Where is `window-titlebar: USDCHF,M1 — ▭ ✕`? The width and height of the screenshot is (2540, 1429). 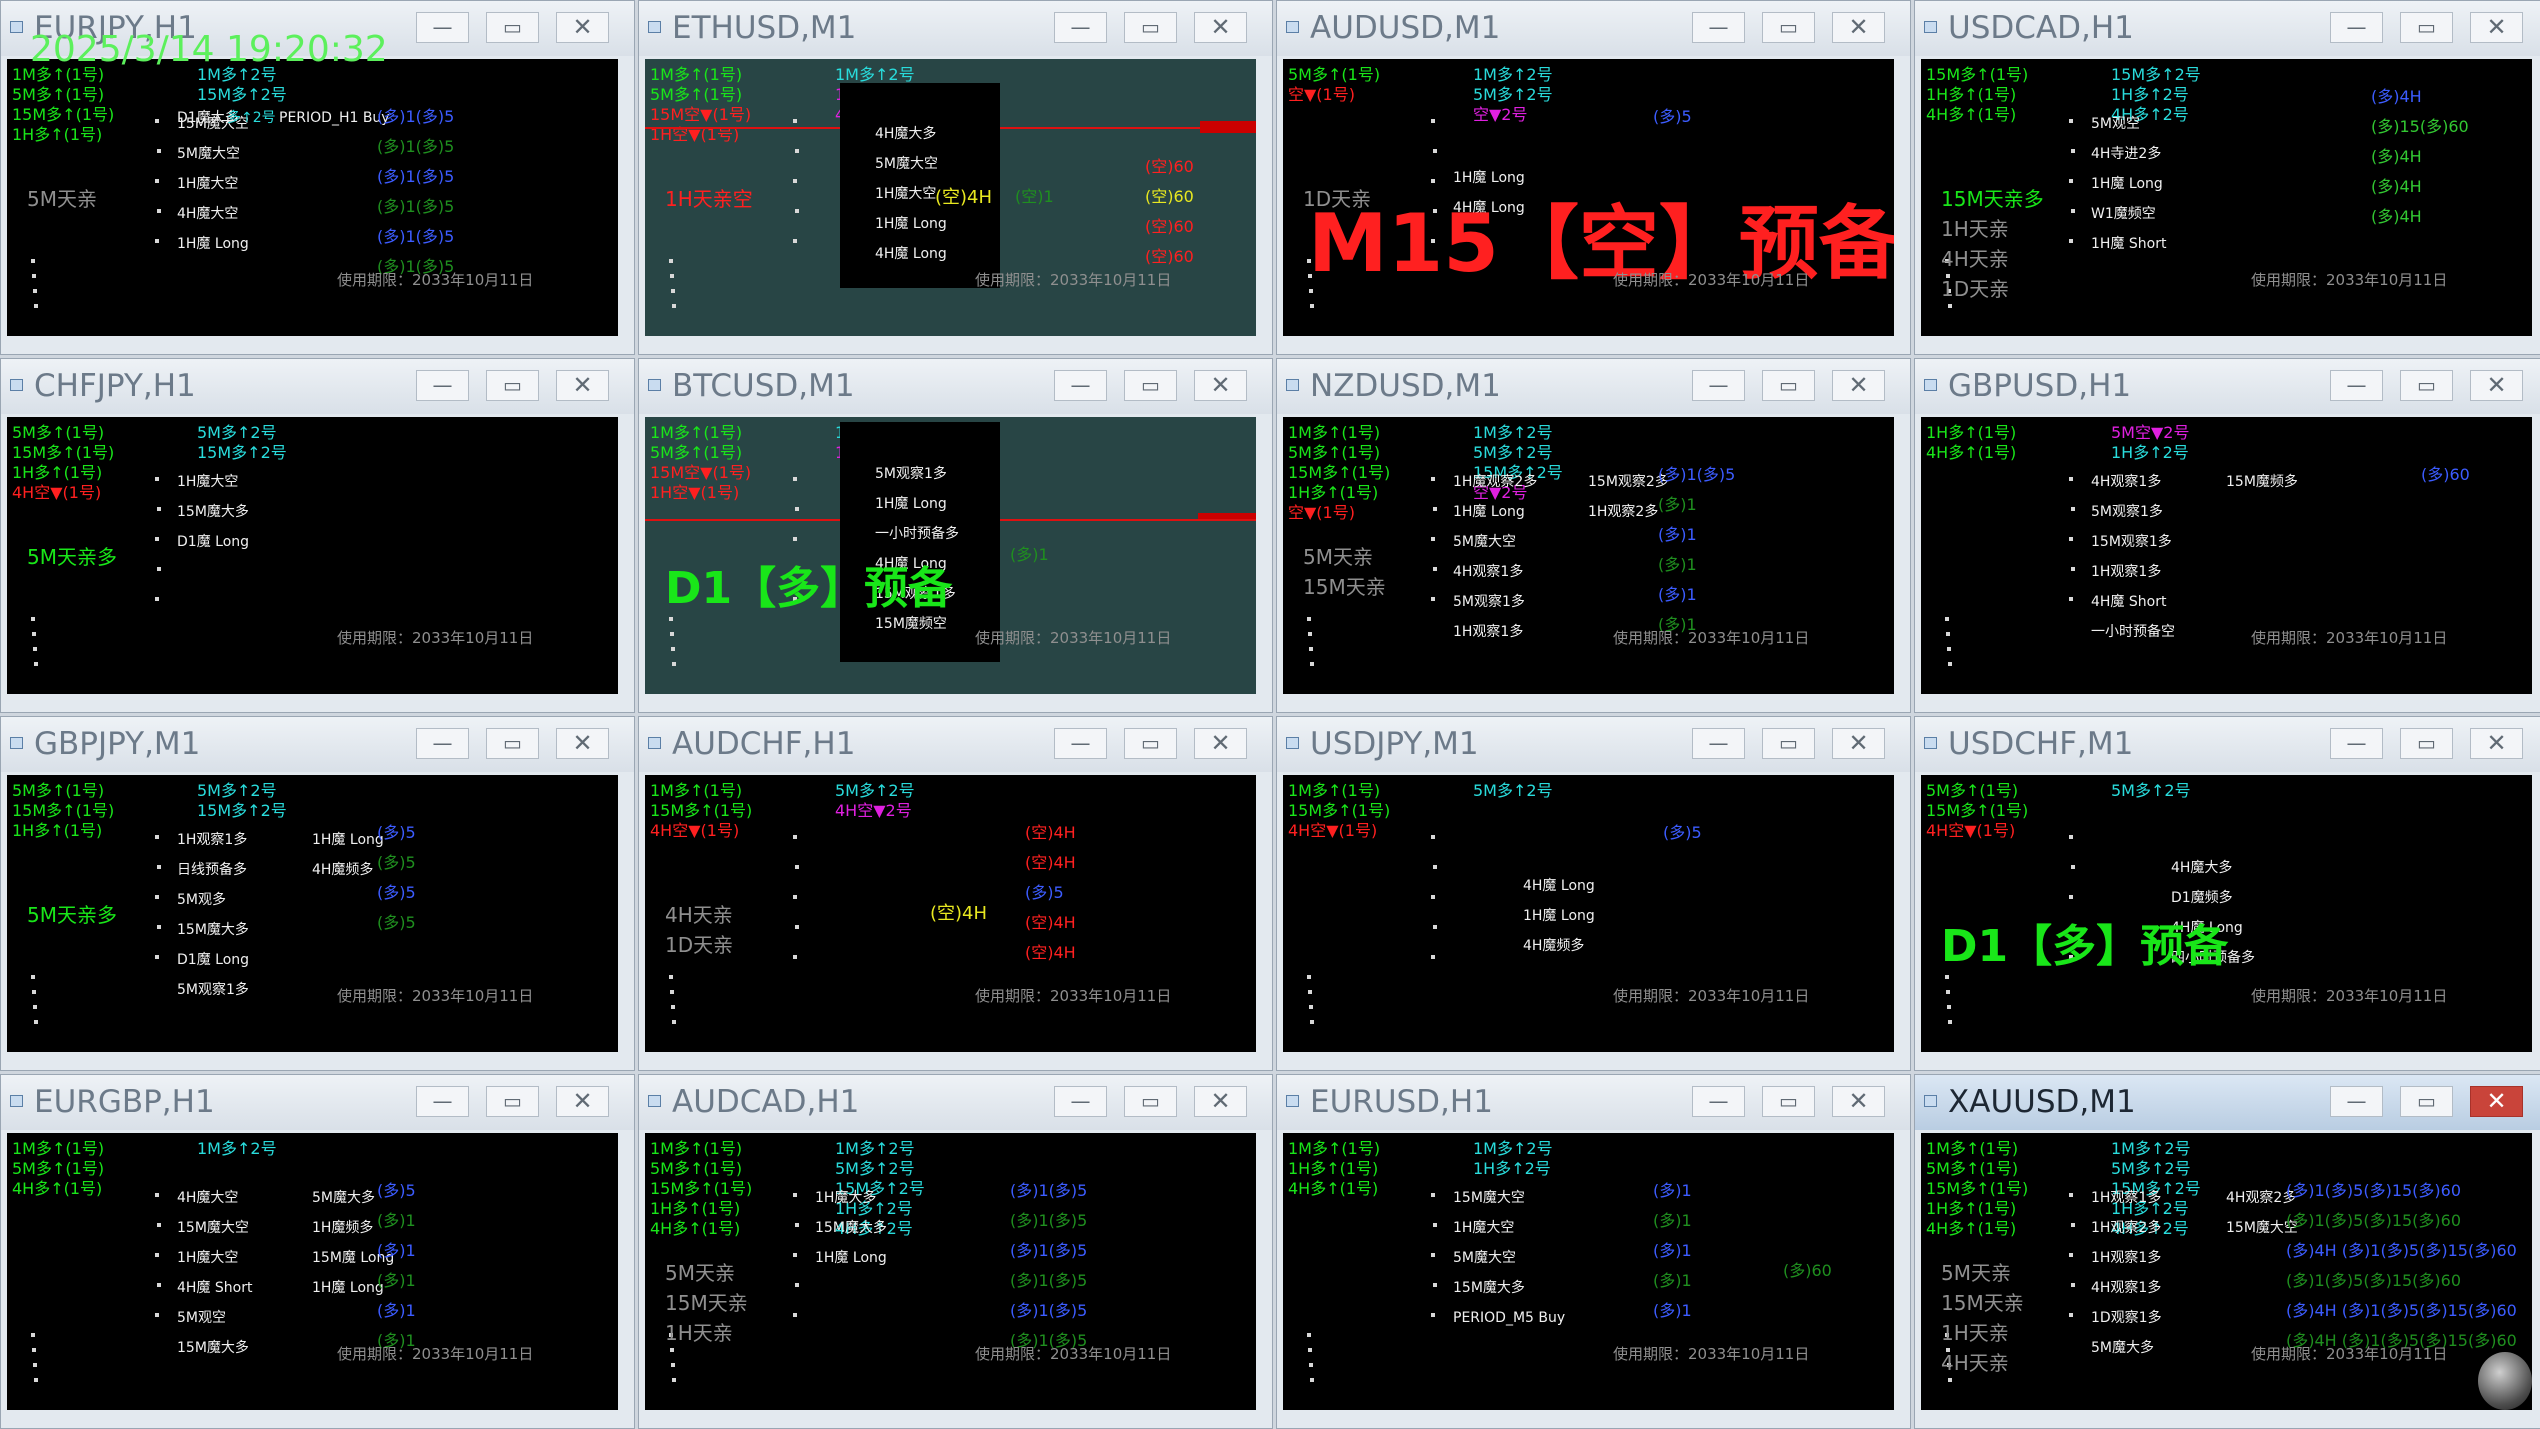 window-titlebar: USDCHF,M1 — ▭ ✕ is located at coordinates (2227, 744).